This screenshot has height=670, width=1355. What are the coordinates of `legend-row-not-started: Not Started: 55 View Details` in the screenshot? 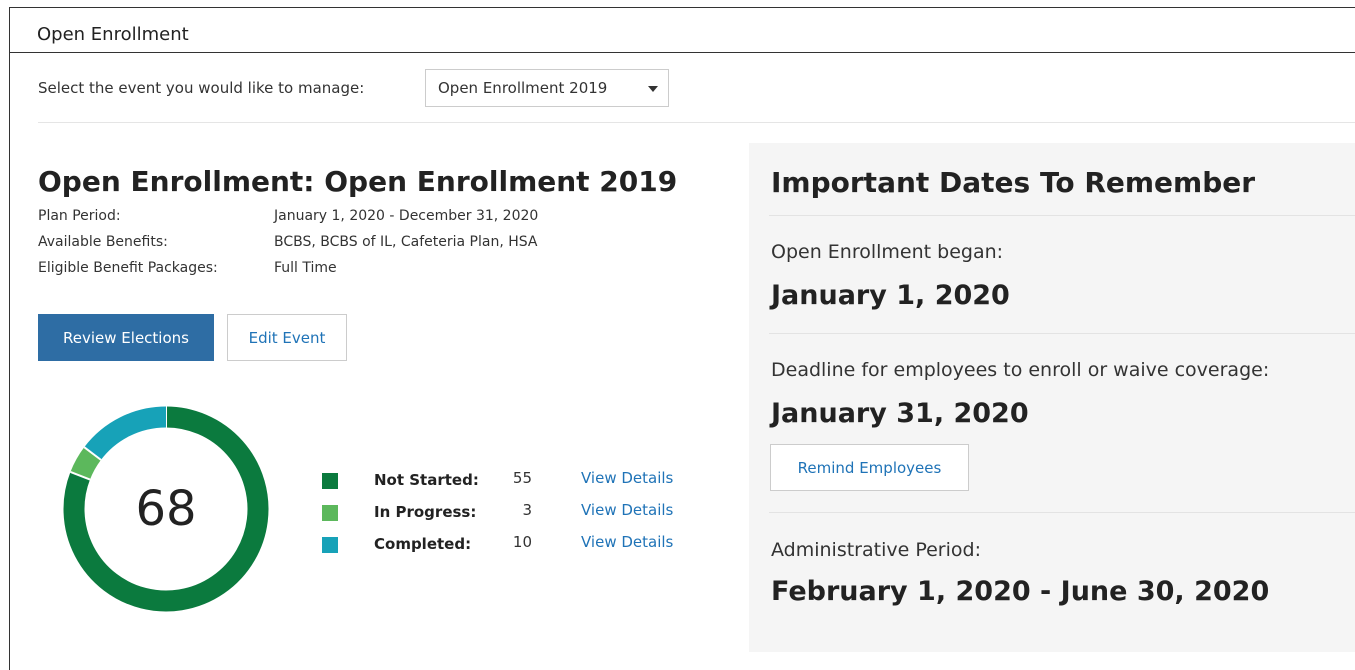 It's located at (512, 485).